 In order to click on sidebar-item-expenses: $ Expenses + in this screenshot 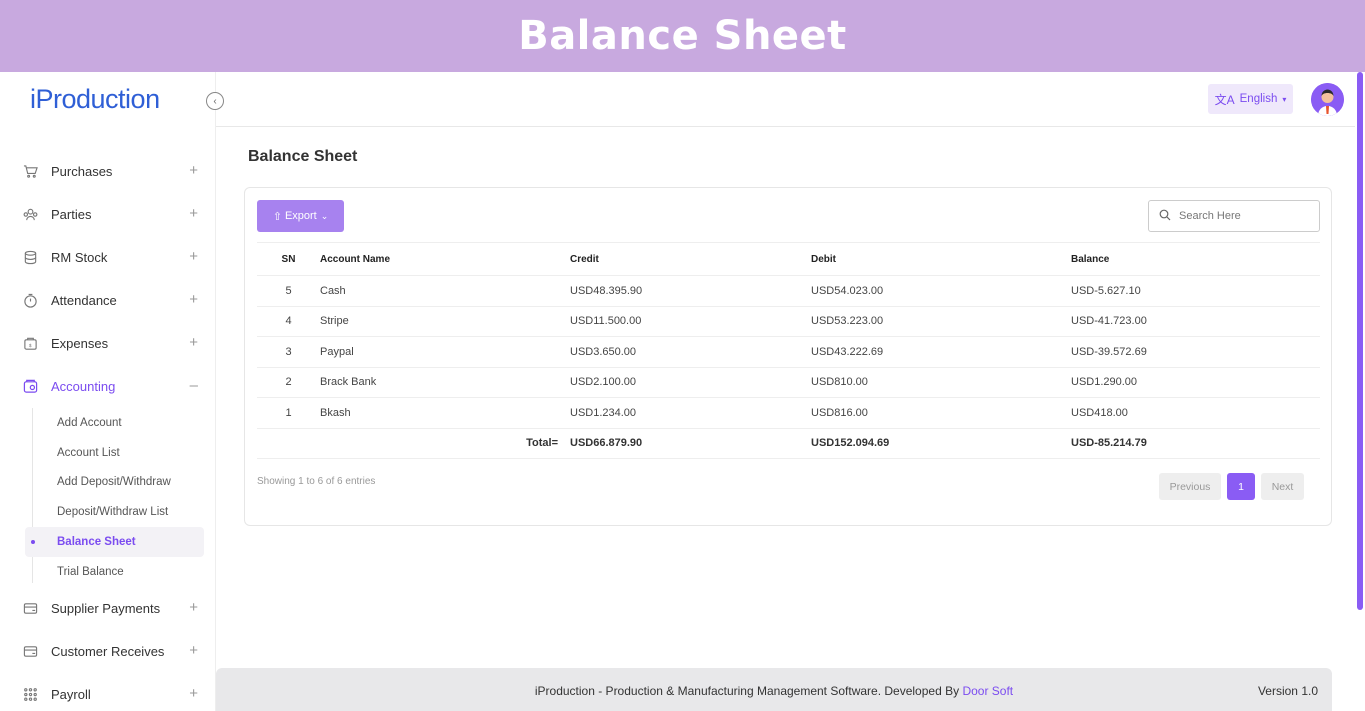, I will do `click(108, 343)`.